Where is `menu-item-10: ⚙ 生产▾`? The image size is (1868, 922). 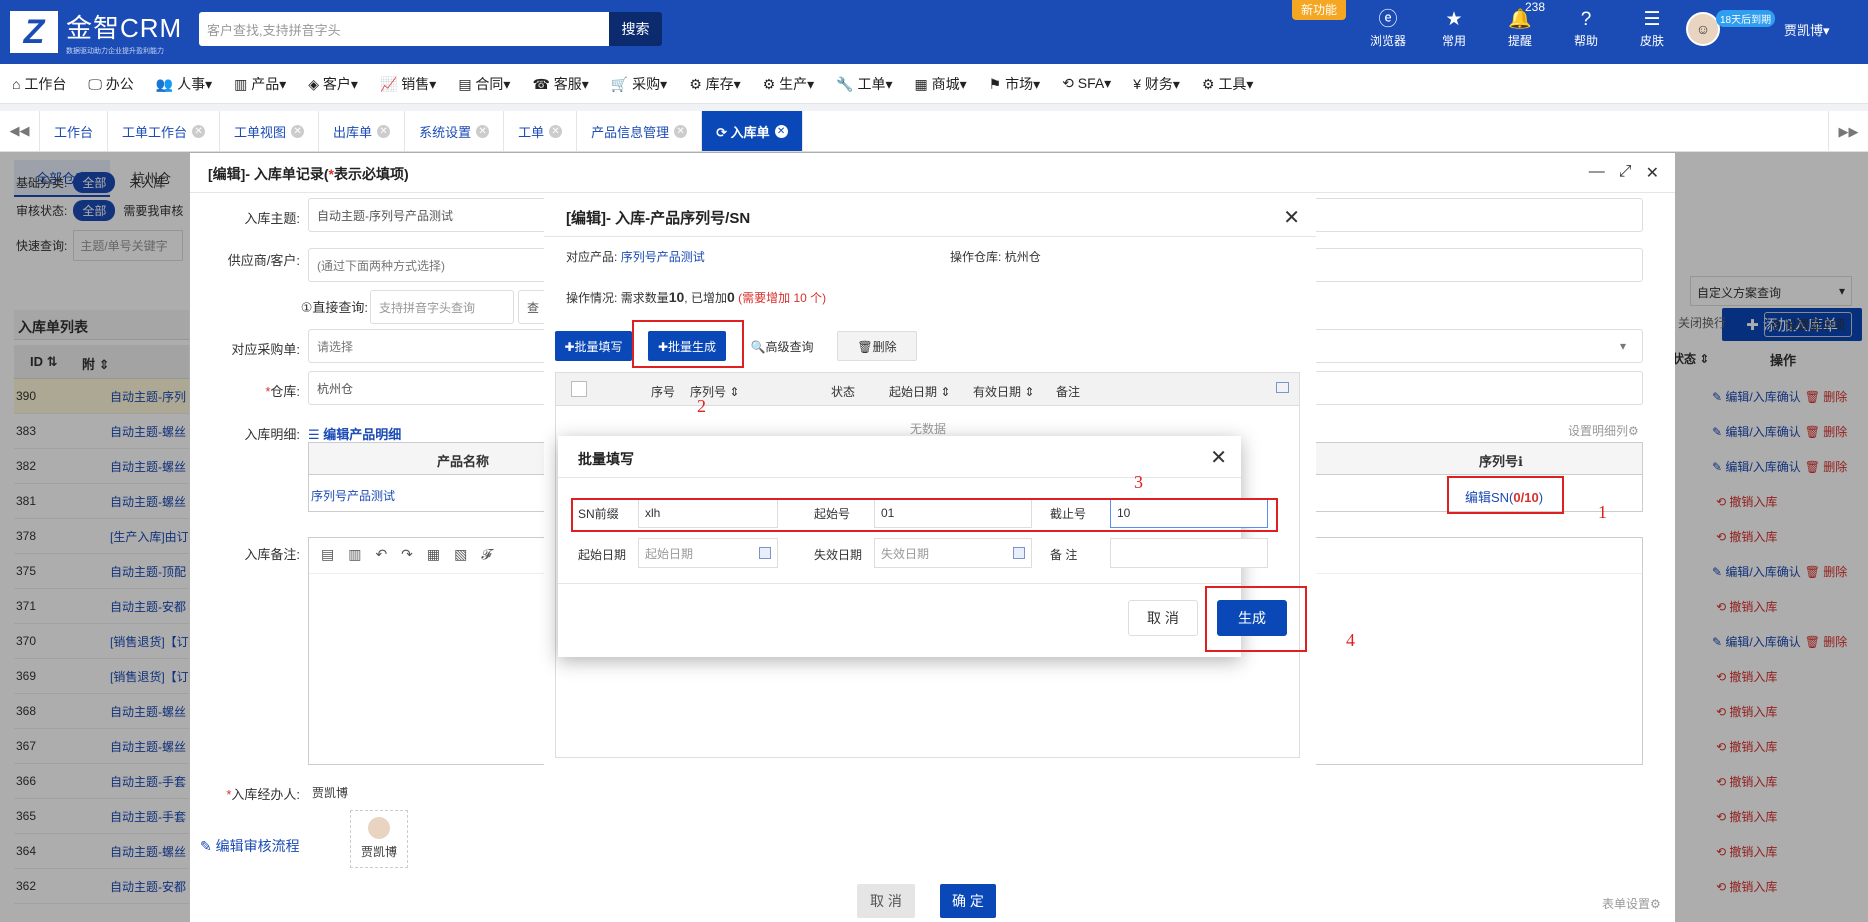
menu-item-10: ⚙ 生产▾ is located at coordinates (788, 84).